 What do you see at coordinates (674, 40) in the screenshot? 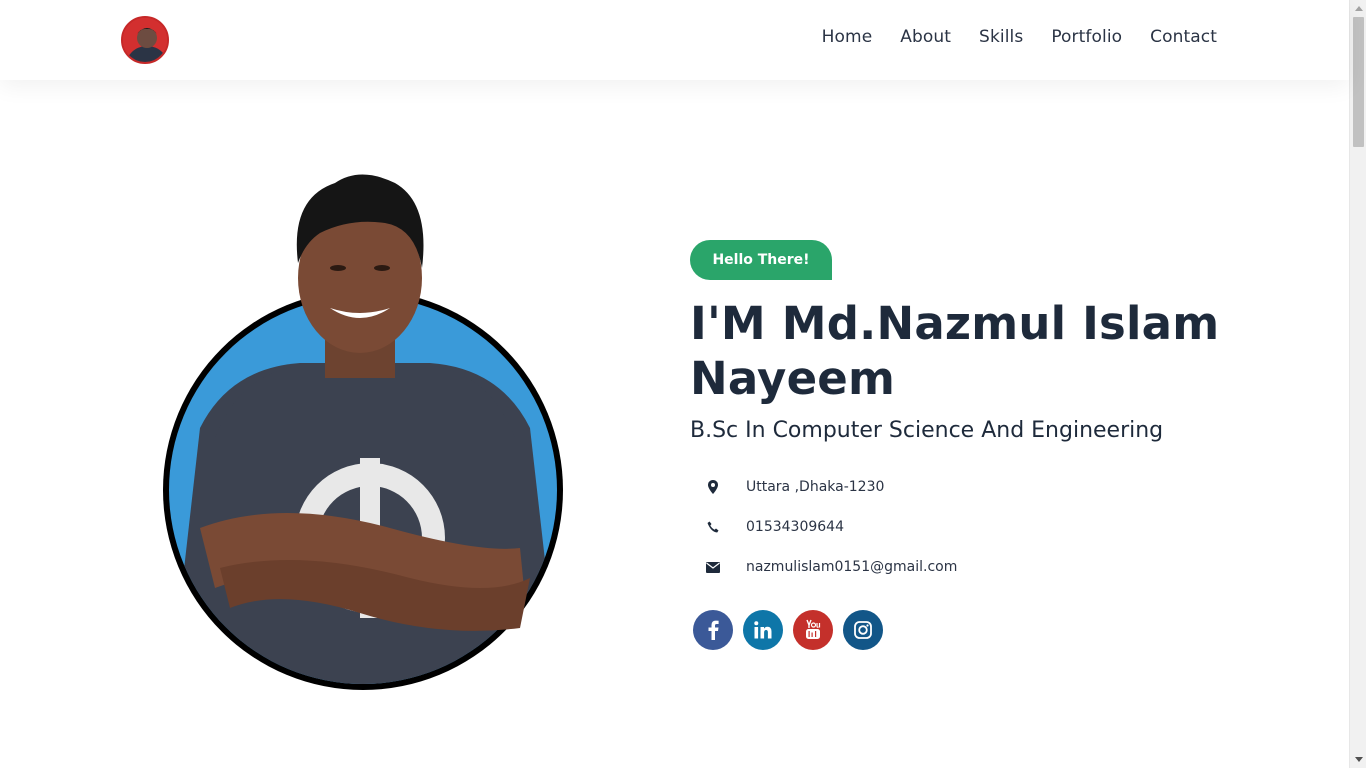
I see `navbar: Home About Skills Portfolio Contact` at bounding box center [674, 40].